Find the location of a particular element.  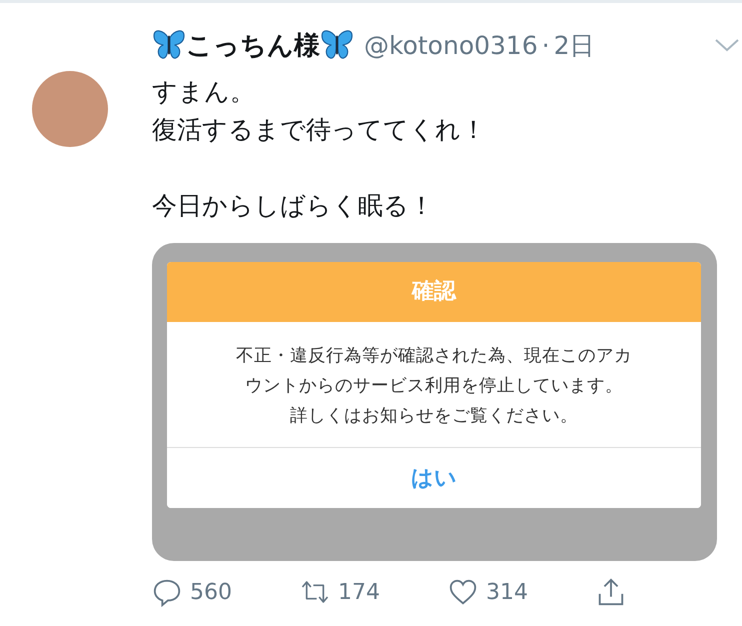

reply-icon is located at coordinates (167, 592).